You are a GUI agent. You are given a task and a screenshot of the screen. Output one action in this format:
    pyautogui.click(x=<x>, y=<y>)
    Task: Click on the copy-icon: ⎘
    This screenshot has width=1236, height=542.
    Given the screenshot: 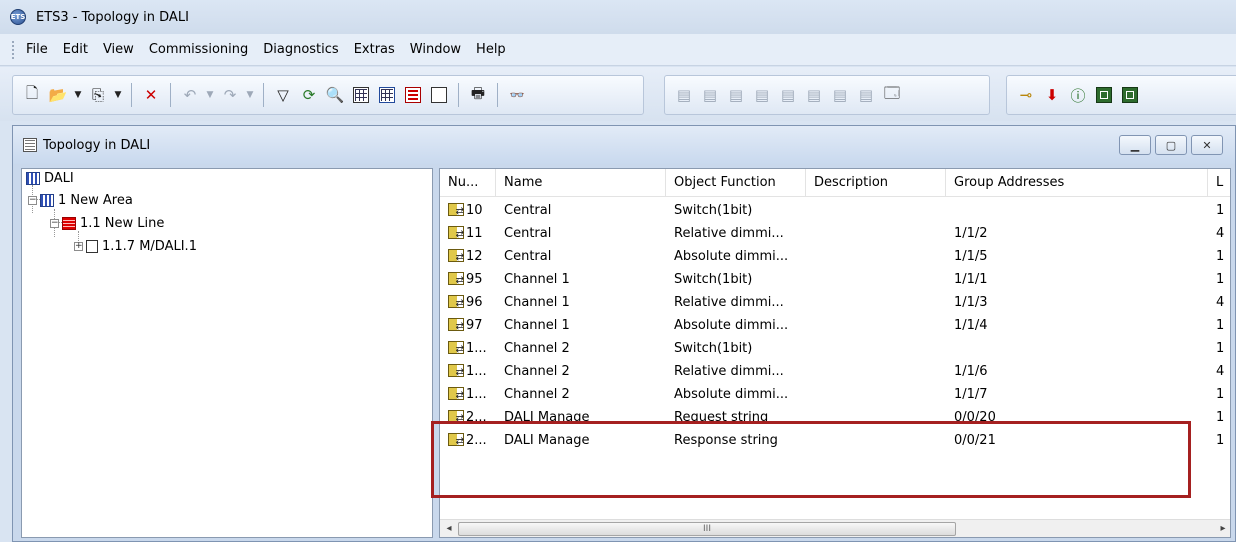 What is the action you would take?
    pyautogui.click(x=98, y=95)
    